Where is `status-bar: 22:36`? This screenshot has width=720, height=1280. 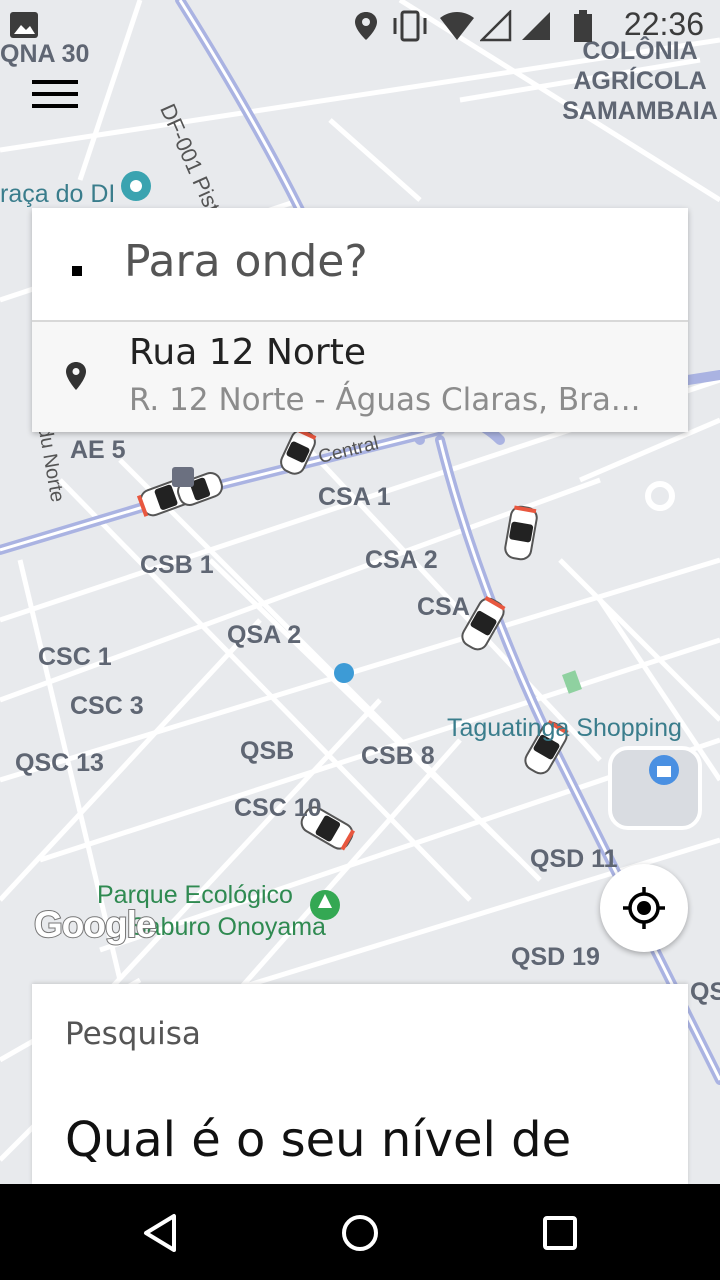 status-bar: 22:36 is located at coordinates (360, 24).